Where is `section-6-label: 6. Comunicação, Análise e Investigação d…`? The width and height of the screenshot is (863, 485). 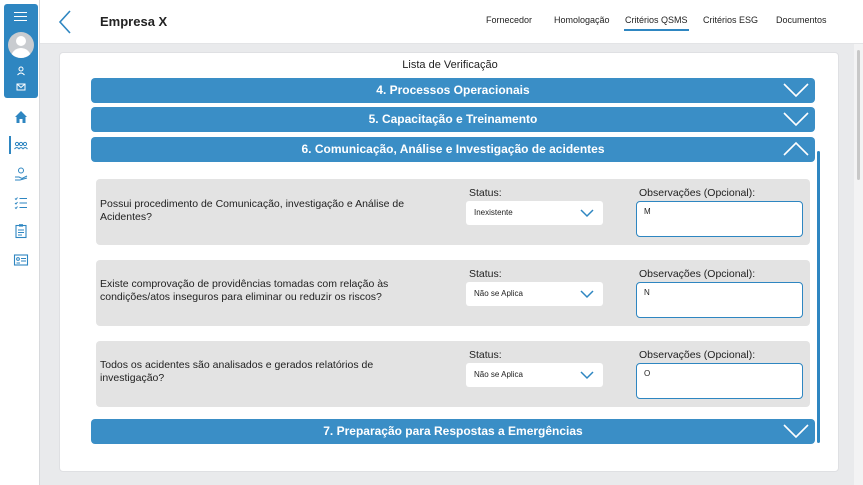
section-6-label: 6. Comunicação, Análise e Investigação d… is located at coordinates (453, 149).